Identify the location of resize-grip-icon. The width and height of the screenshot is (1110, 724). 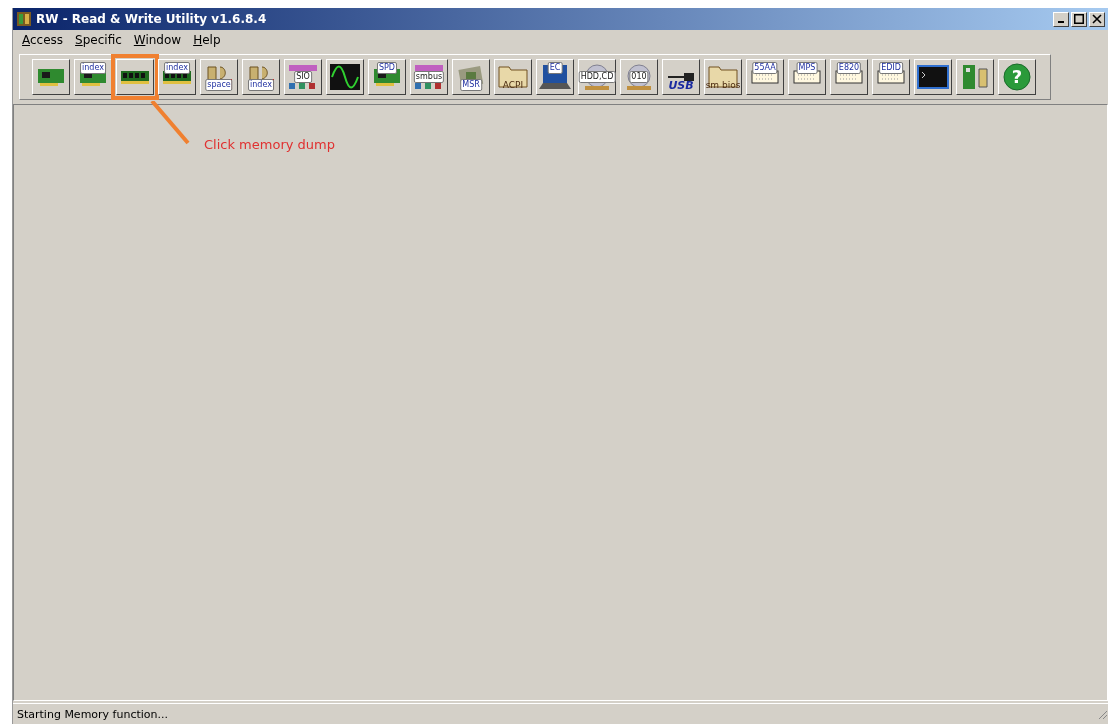
(1102, 714).